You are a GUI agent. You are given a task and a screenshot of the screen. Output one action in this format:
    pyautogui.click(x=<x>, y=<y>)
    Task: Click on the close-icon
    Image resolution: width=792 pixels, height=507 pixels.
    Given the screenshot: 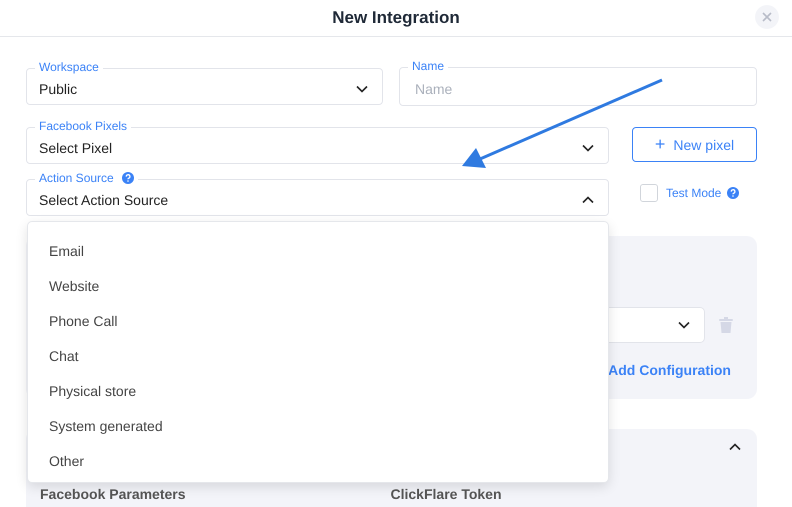 What is the action you would take?
    pyautogui.click(x=767, y=17)
    